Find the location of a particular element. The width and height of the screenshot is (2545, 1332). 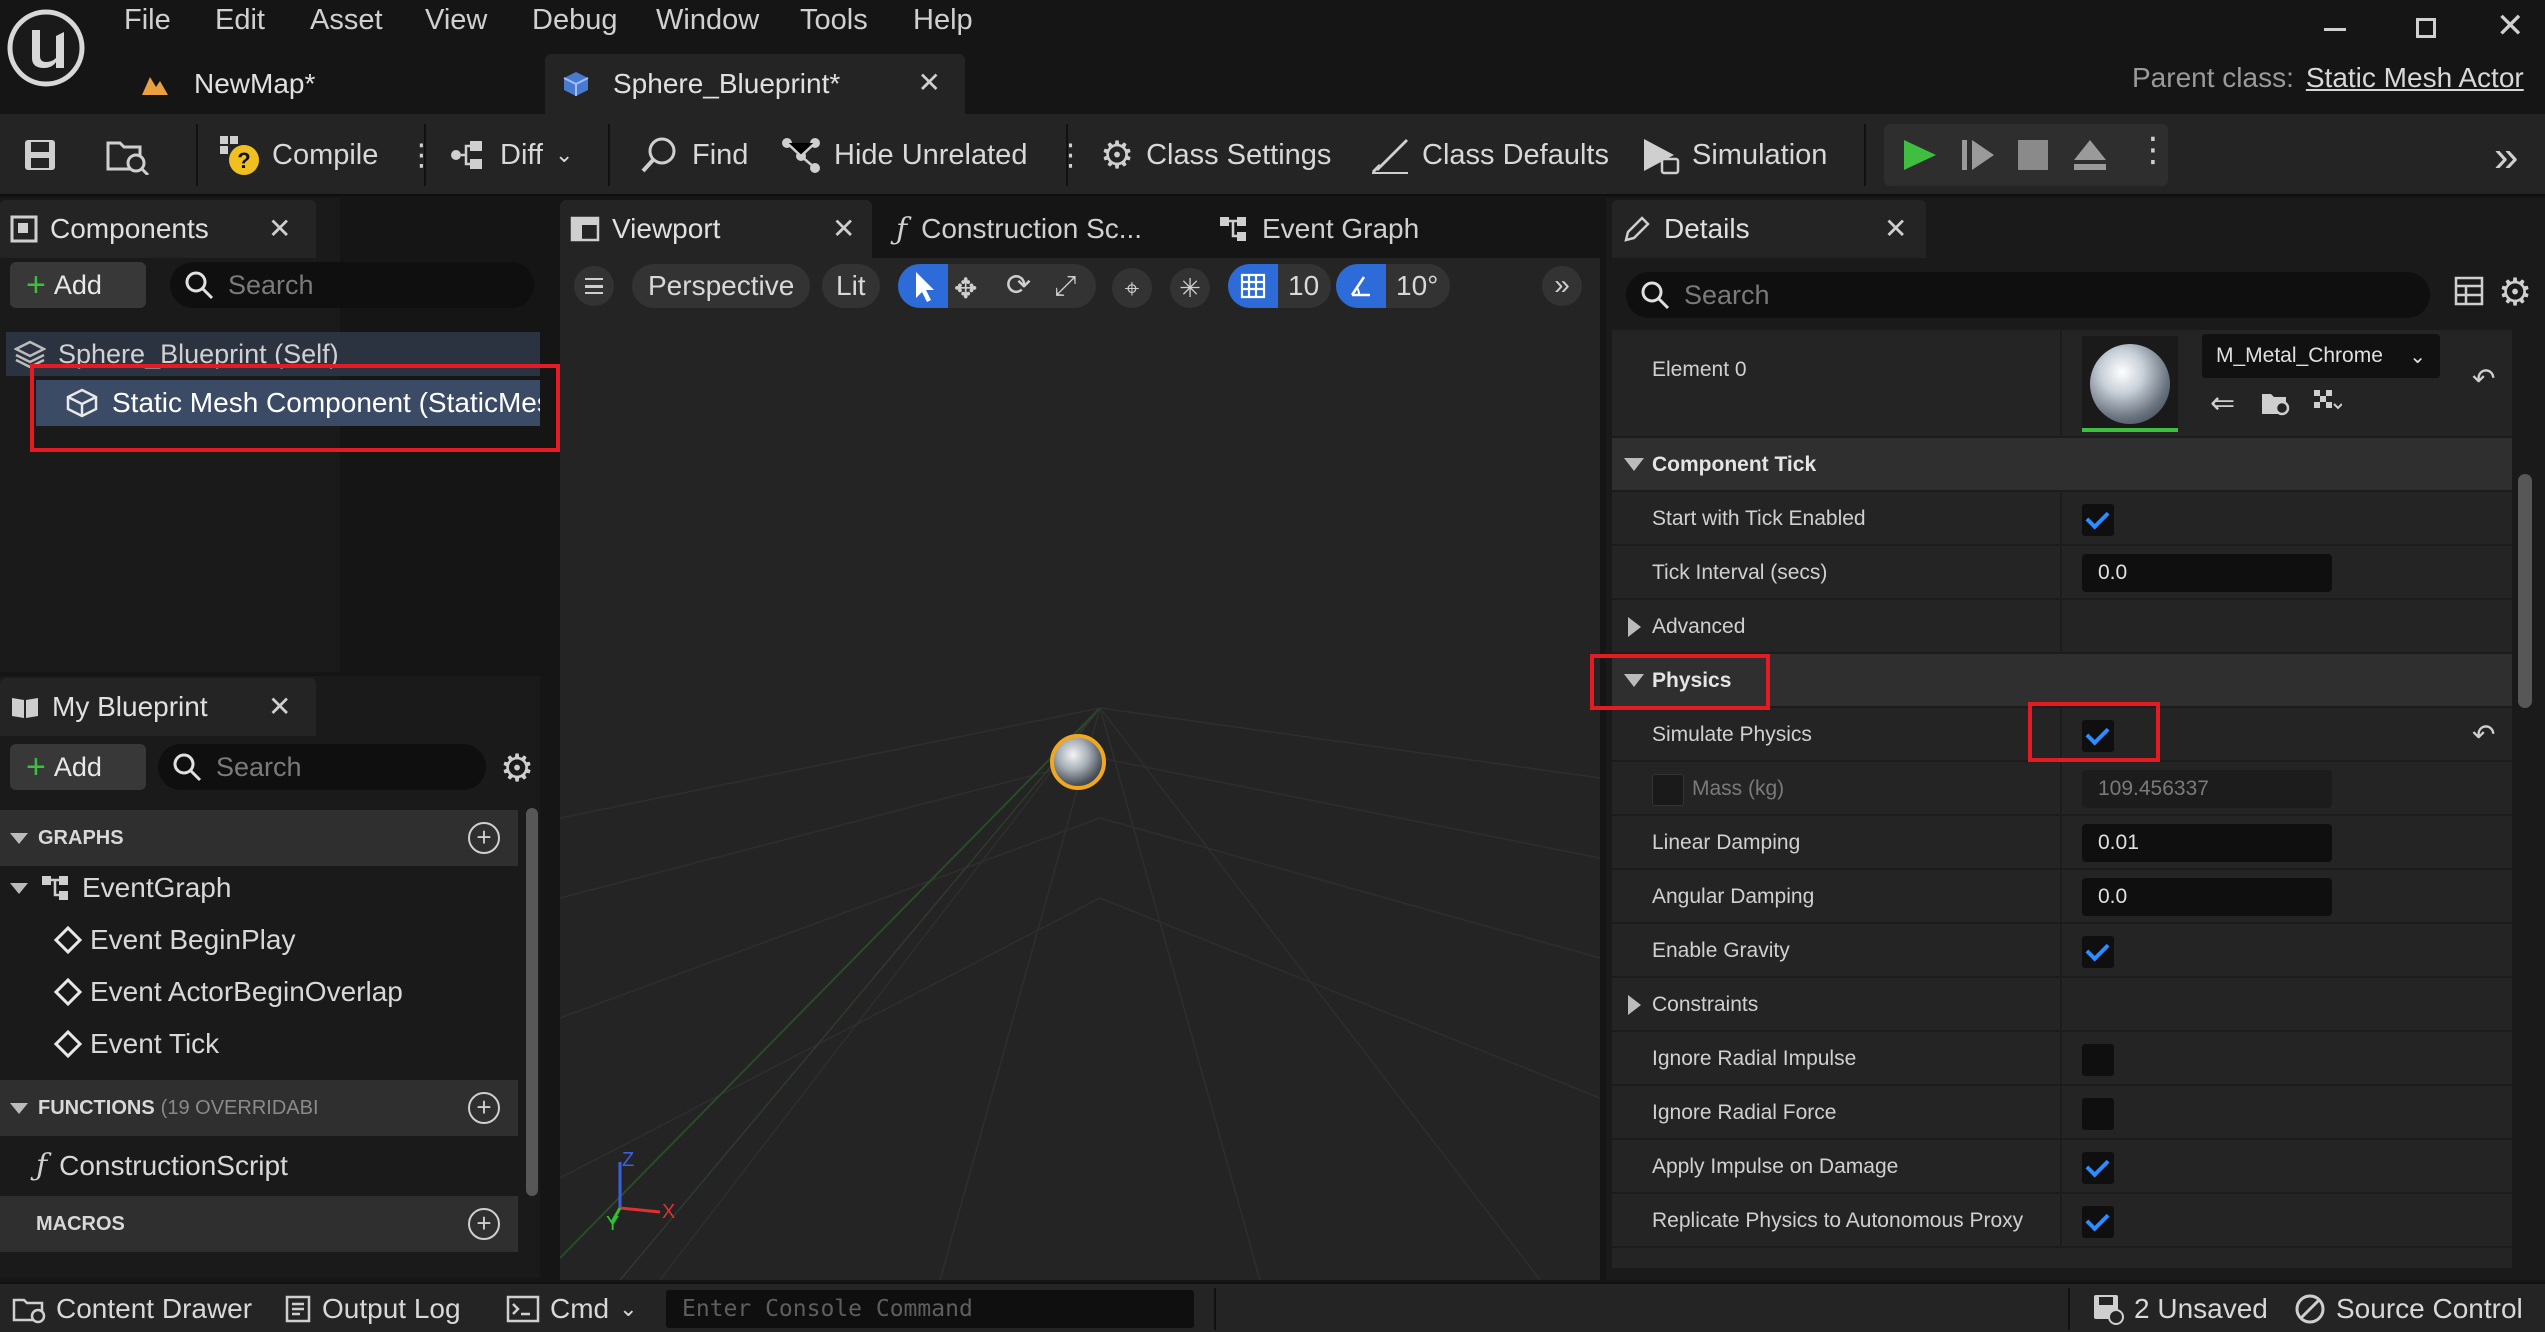

material-thumbnail is located at coordinates (2130, 384).